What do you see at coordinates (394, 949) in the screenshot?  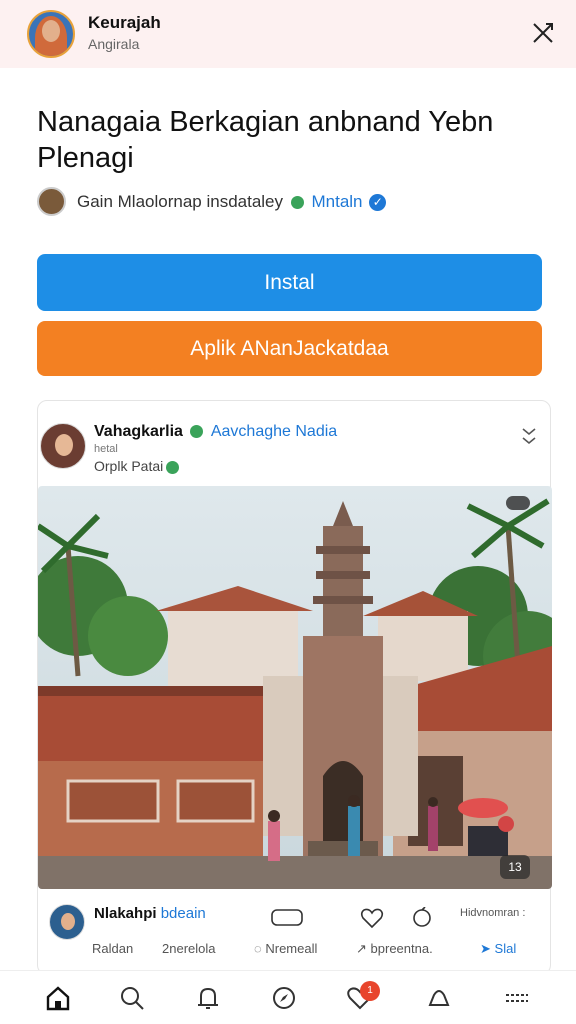 I see `stat-item: ↗ bpreentna.` at bounding box center [394, 949].